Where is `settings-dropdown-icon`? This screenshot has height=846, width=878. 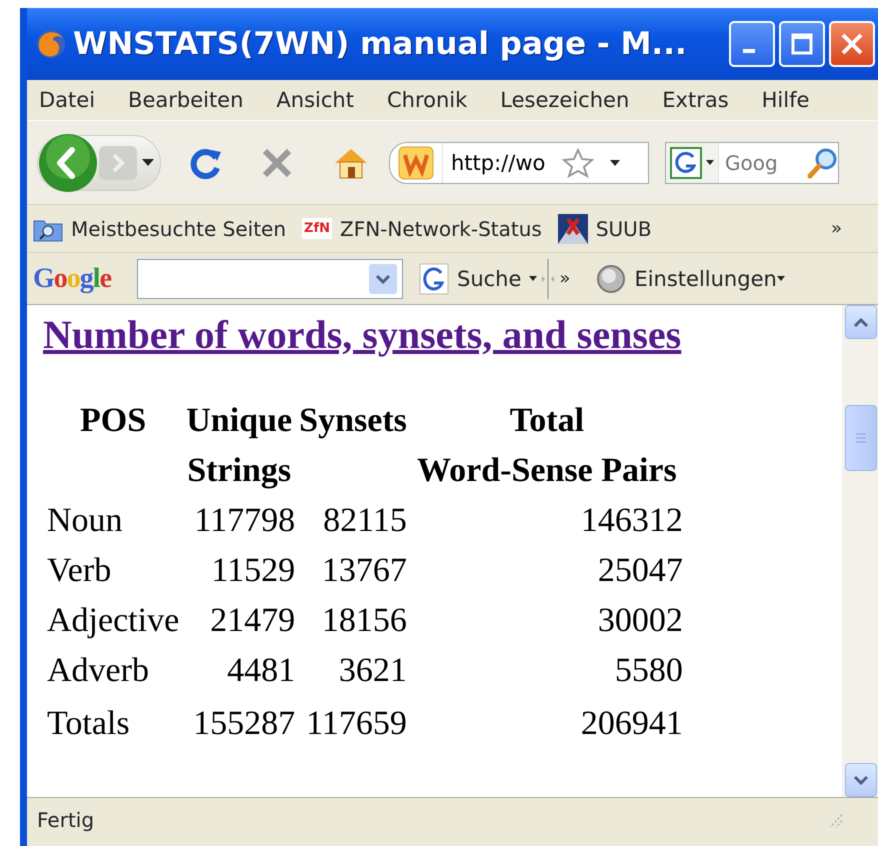
settings-dropdown-icon is located at coordinates (780, 278).